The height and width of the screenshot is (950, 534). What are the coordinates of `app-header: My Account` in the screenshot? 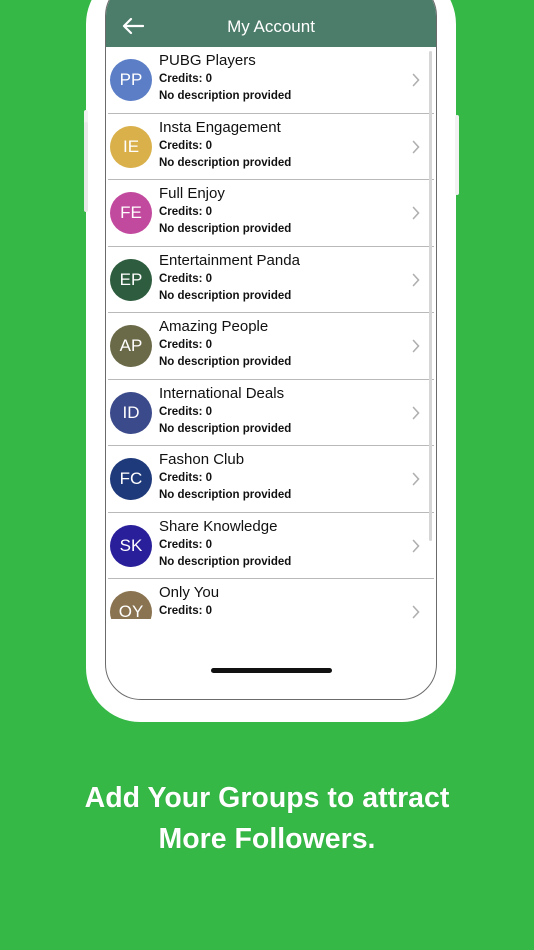 It's located at (271, 23).